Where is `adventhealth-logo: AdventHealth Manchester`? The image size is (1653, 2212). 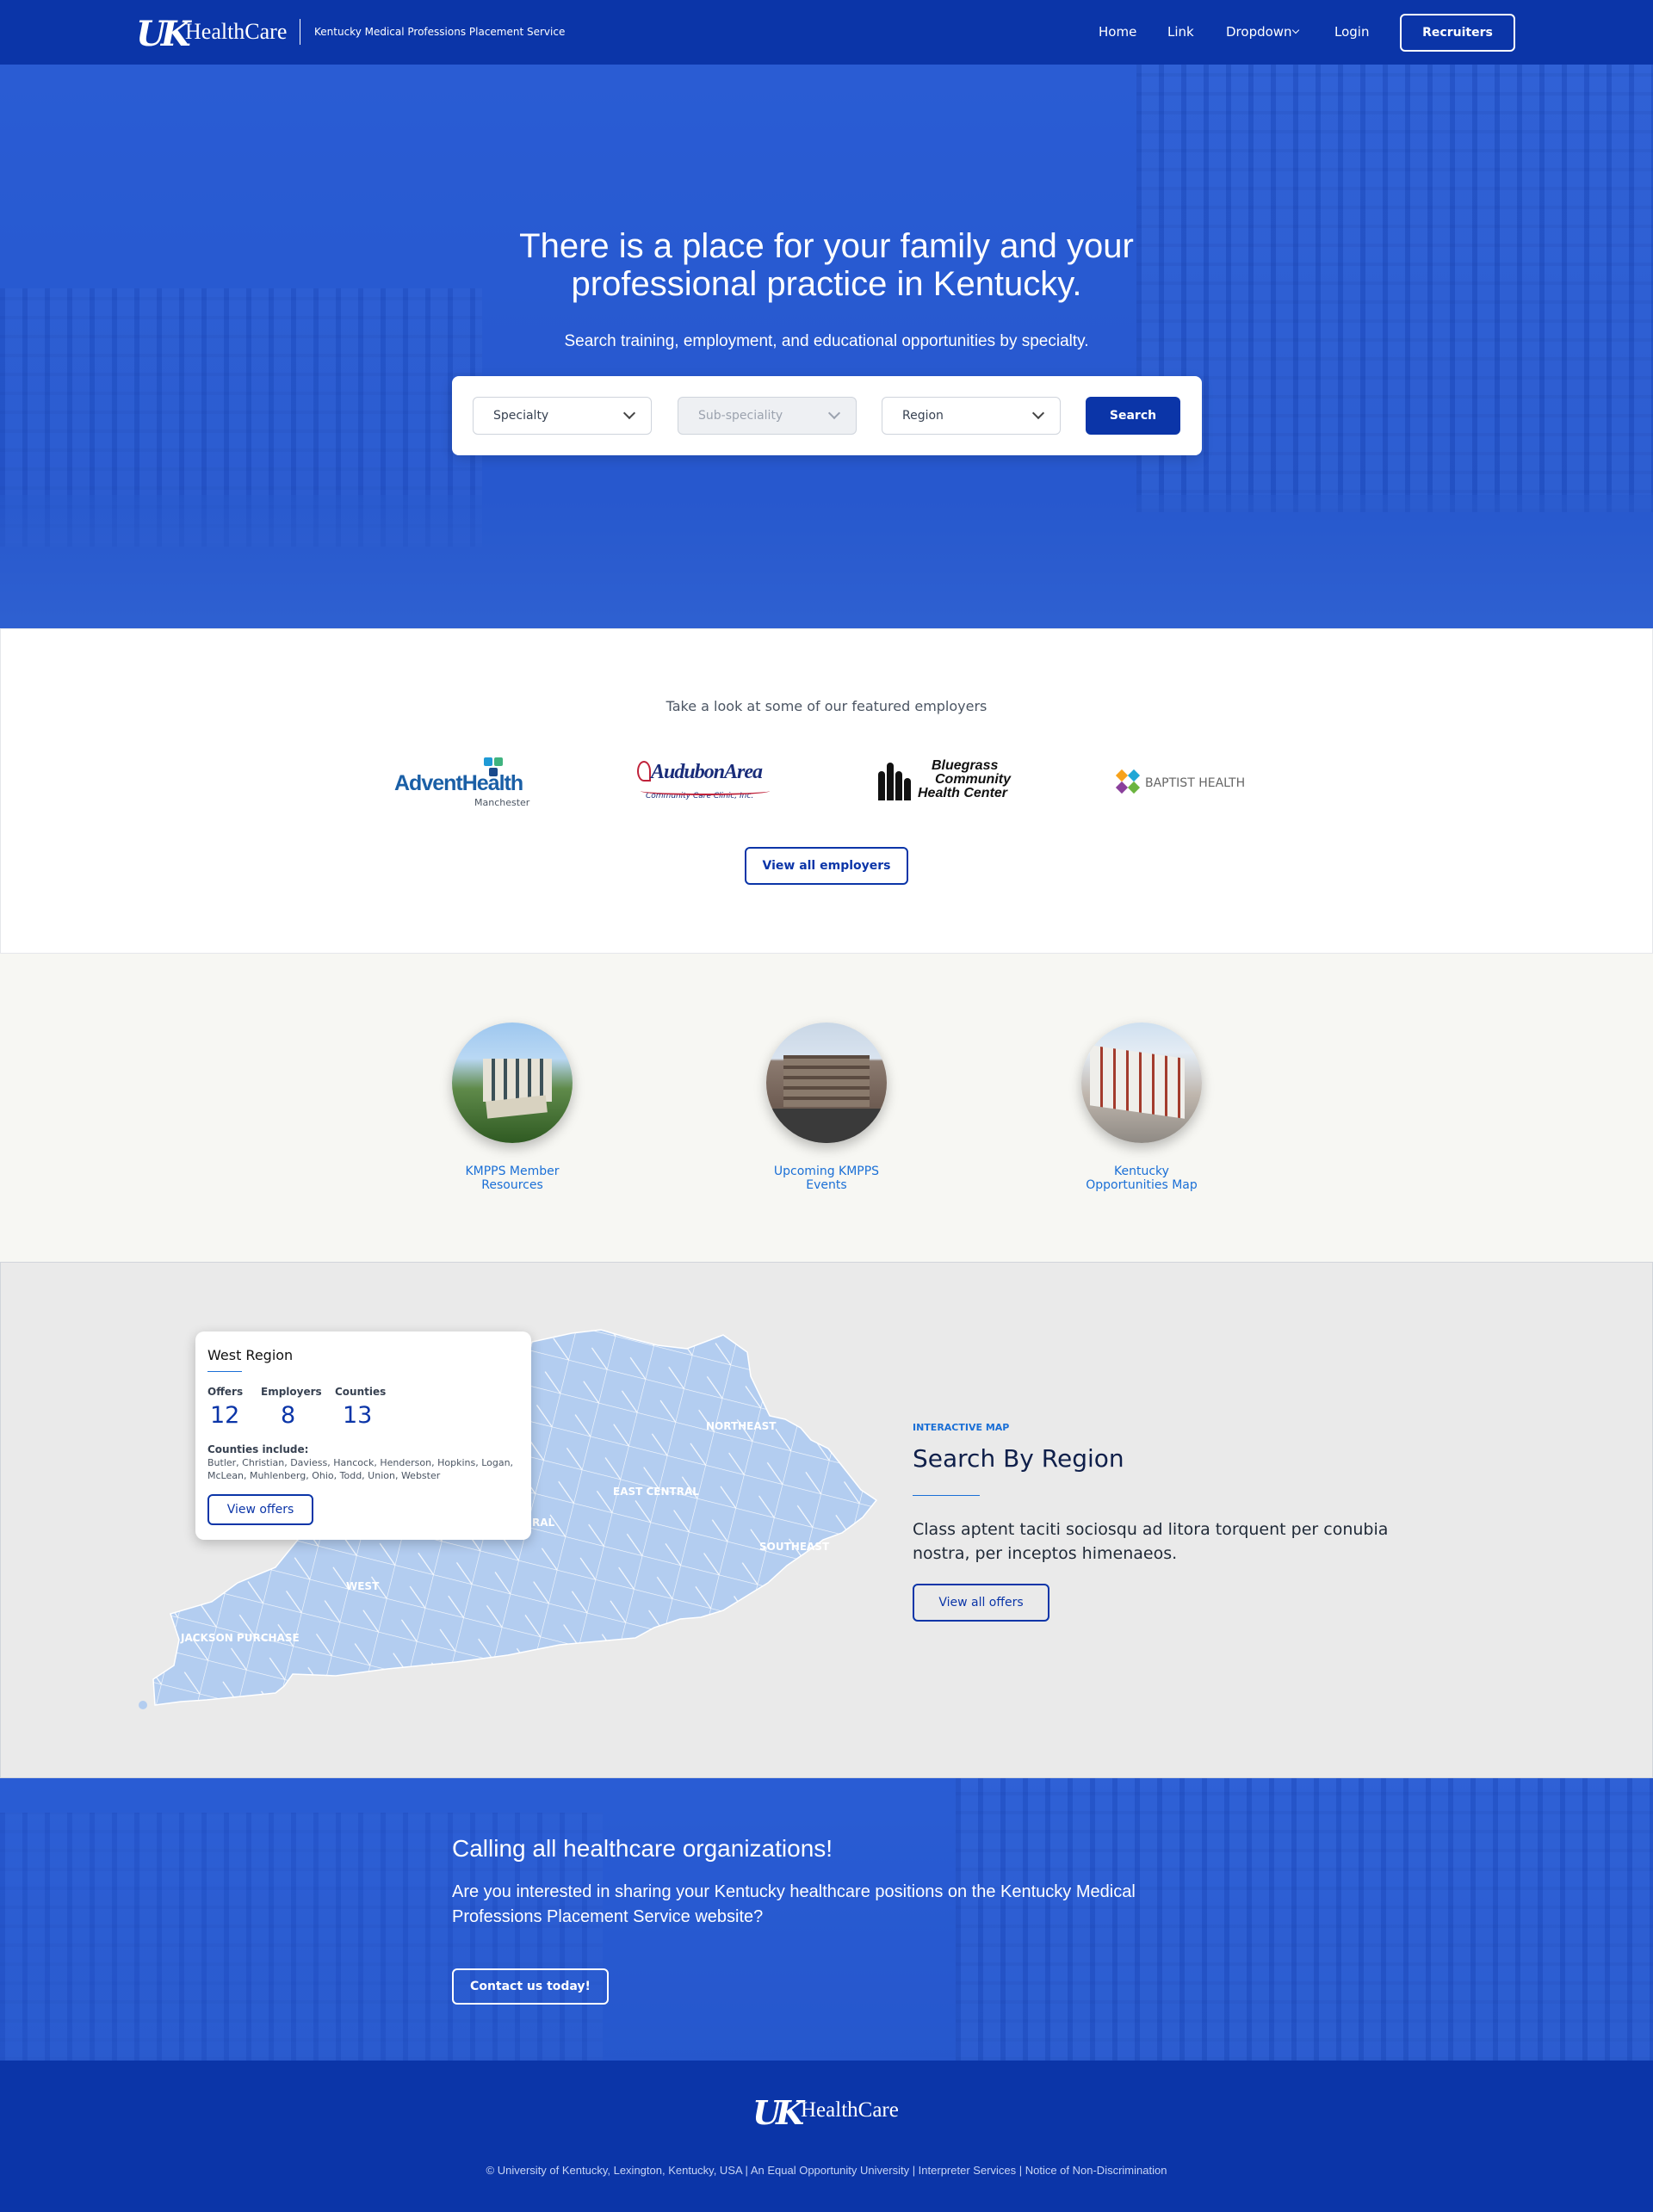
adventhealth-logo: AdventHealth Manchester is located at coordinates (468, 782).